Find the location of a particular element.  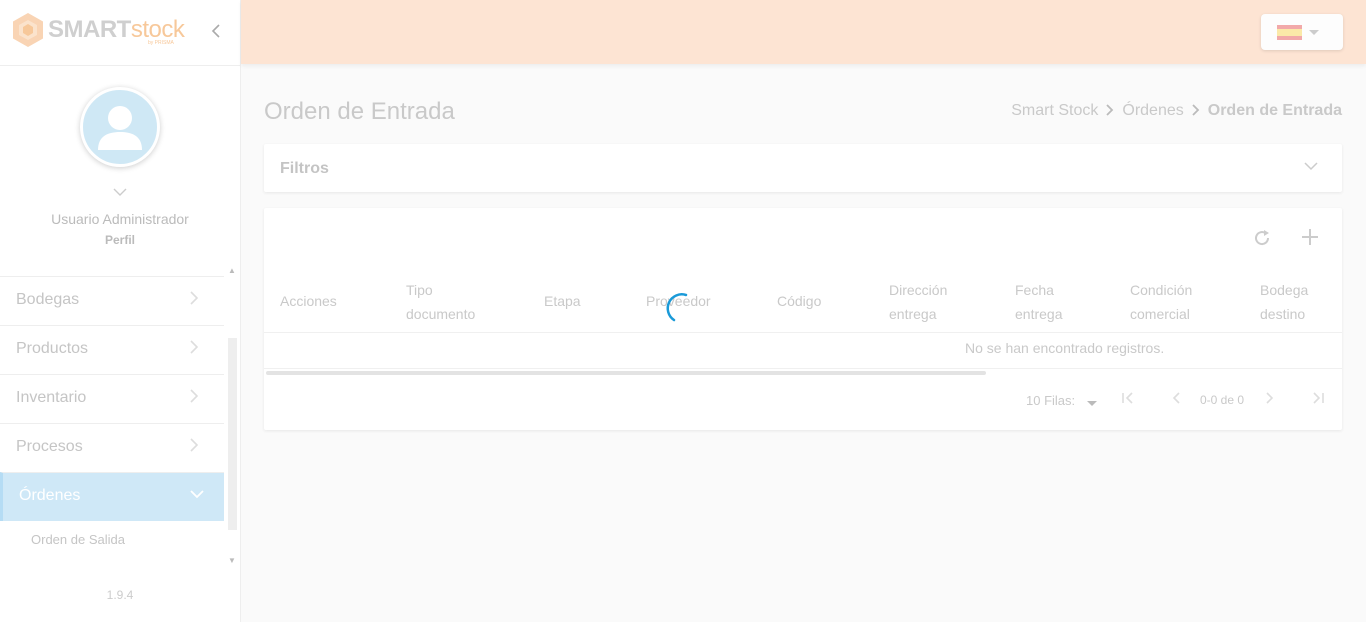

loading-spinner-icon is located at coordinates (677, 307).